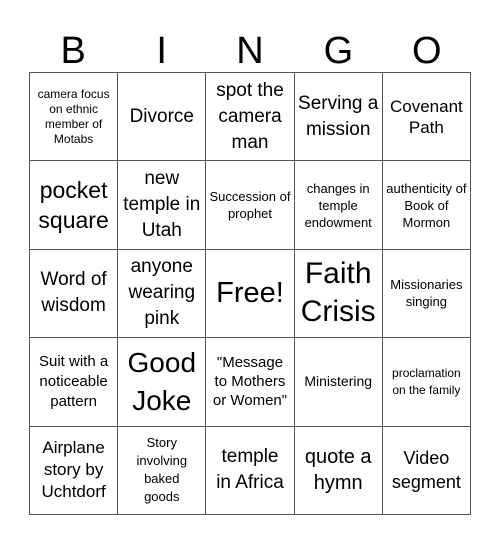 This screenshot has height=544, width=500. I want to click on bingo-cell: anyone wearing pink, so click(162, 294).